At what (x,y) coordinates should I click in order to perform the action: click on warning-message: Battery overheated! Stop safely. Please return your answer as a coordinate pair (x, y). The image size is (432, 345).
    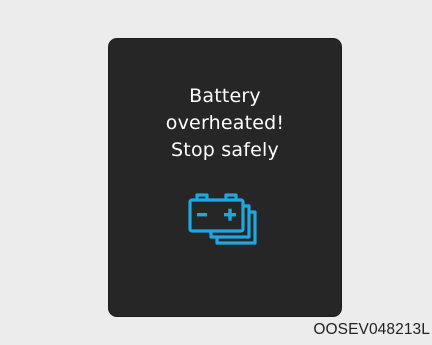
    Looking at the image, I should click on (225, 123).